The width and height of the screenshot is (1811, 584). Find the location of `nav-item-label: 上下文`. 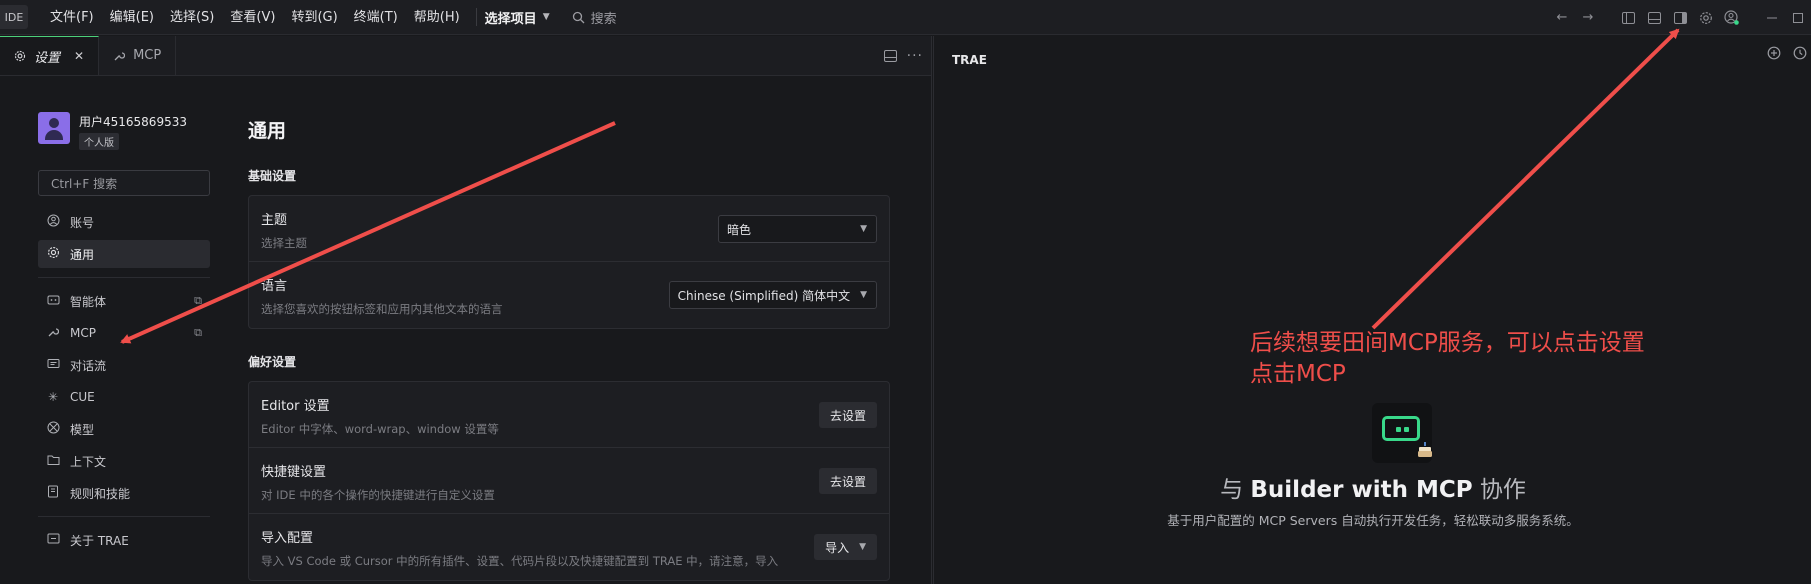

nav-item-label: 上下文 is located at coordinates (88, 461).